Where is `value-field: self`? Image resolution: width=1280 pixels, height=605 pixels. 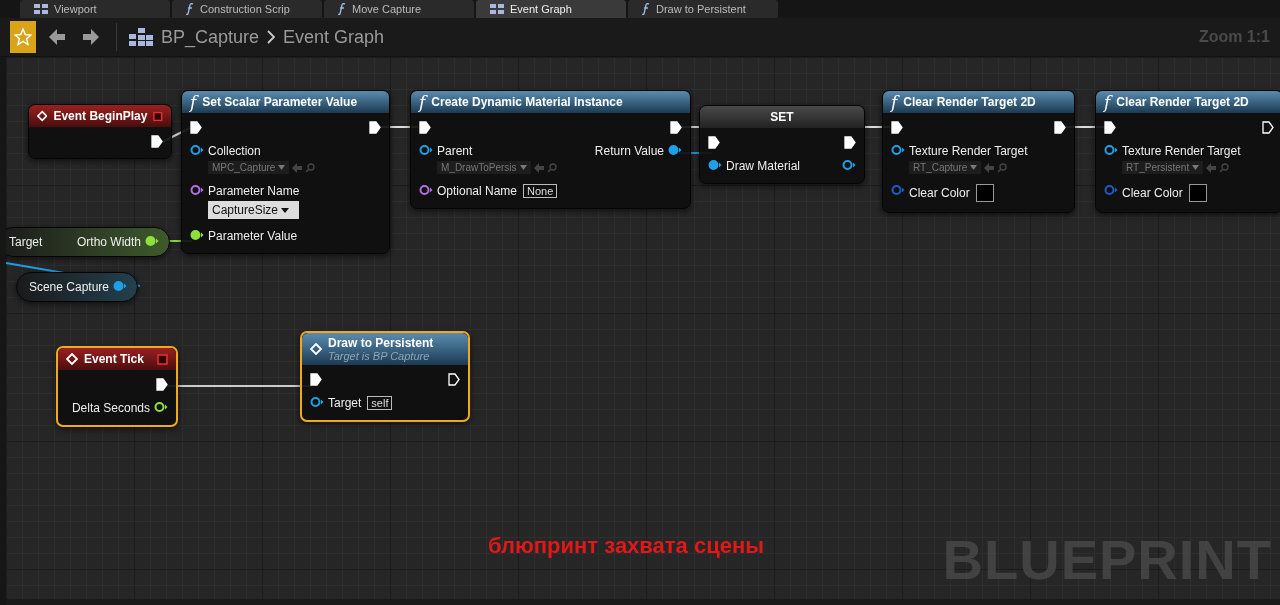
value-field: self is located at coordinates (380, 403).